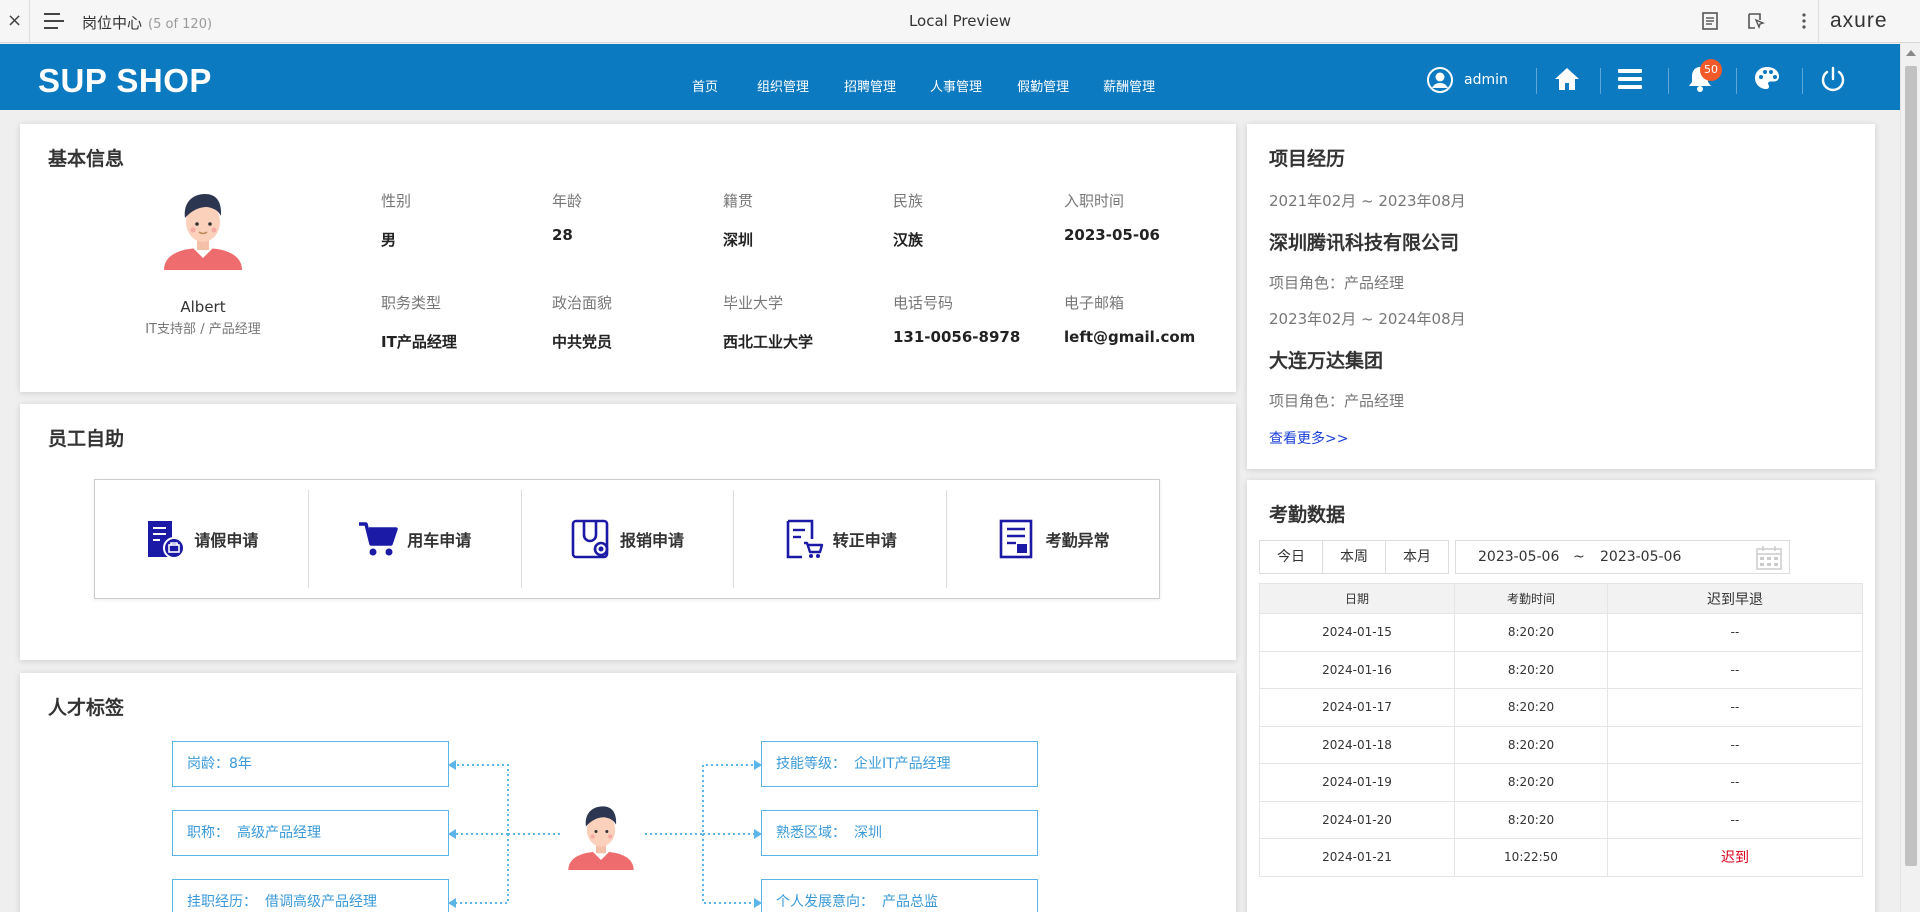 This screenshot has height=912, width=1920. I want to click on tag-label: 挂职经历：, so click(222, 902).